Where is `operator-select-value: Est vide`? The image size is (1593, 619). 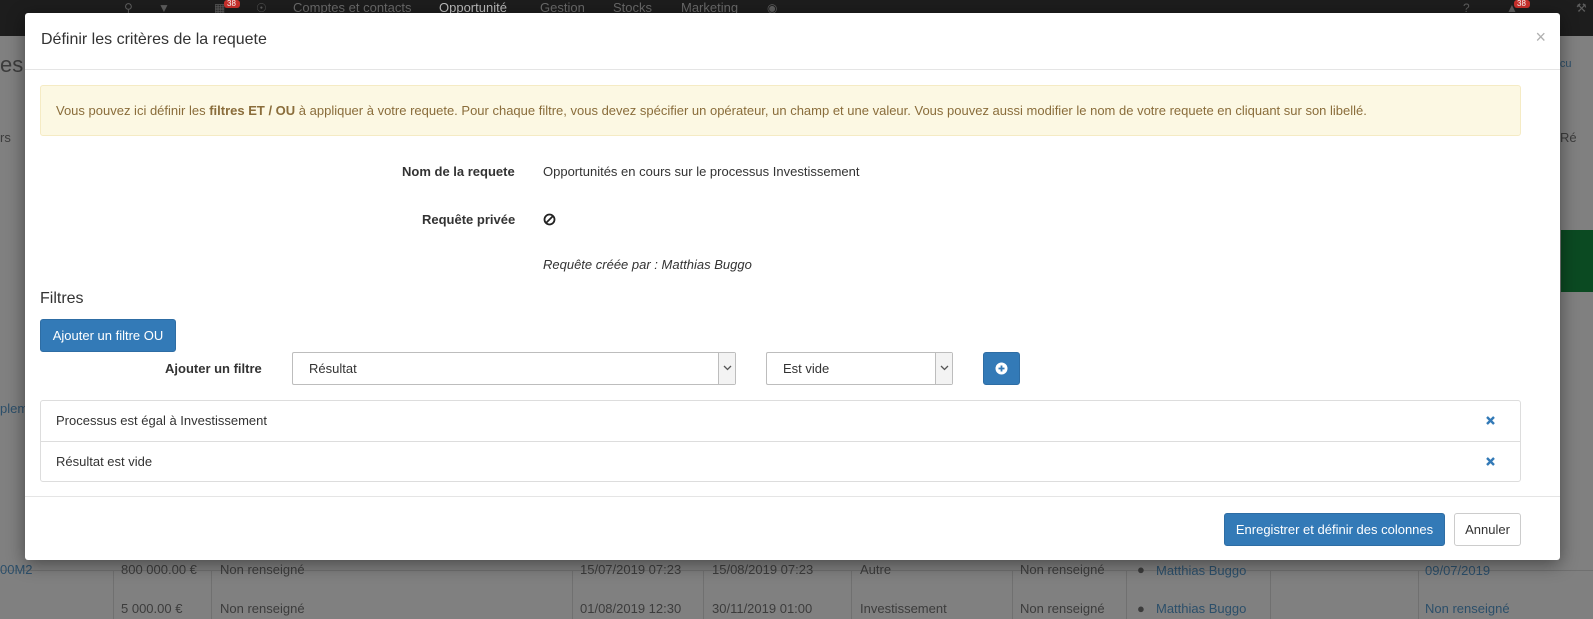 operator-select-value: Est vide is located at coordinates (806, 368).